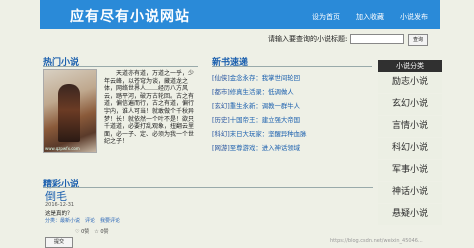  Describe the element at coordinates (59, 214) in the screenshot. I see `featured-description: 这是真的？` at that location.